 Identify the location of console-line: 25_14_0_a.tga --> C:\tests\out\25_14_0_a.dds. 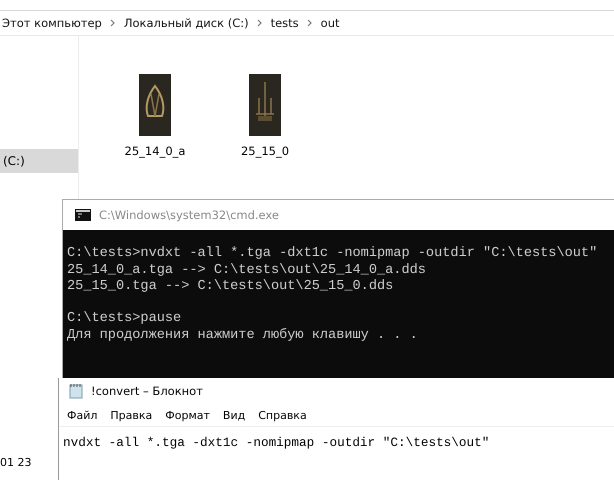
(247, 270).